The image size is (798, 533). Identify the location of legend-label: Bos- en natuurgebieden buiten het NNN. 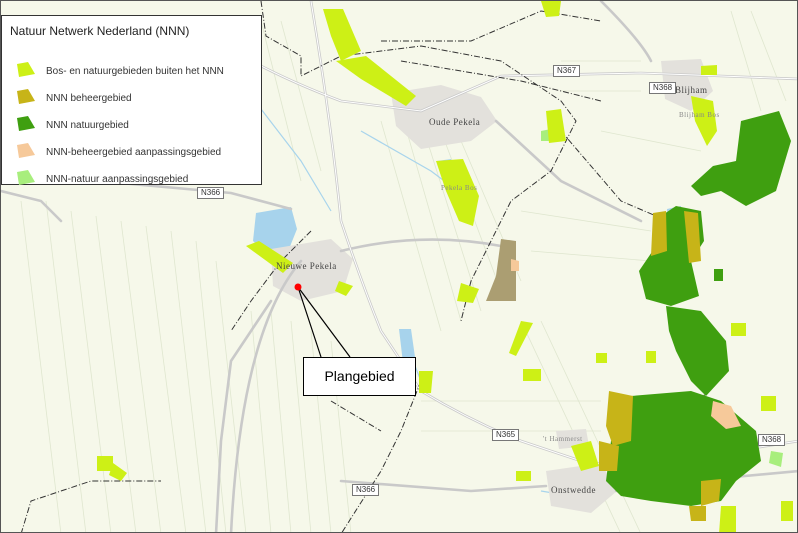
(135, 71).